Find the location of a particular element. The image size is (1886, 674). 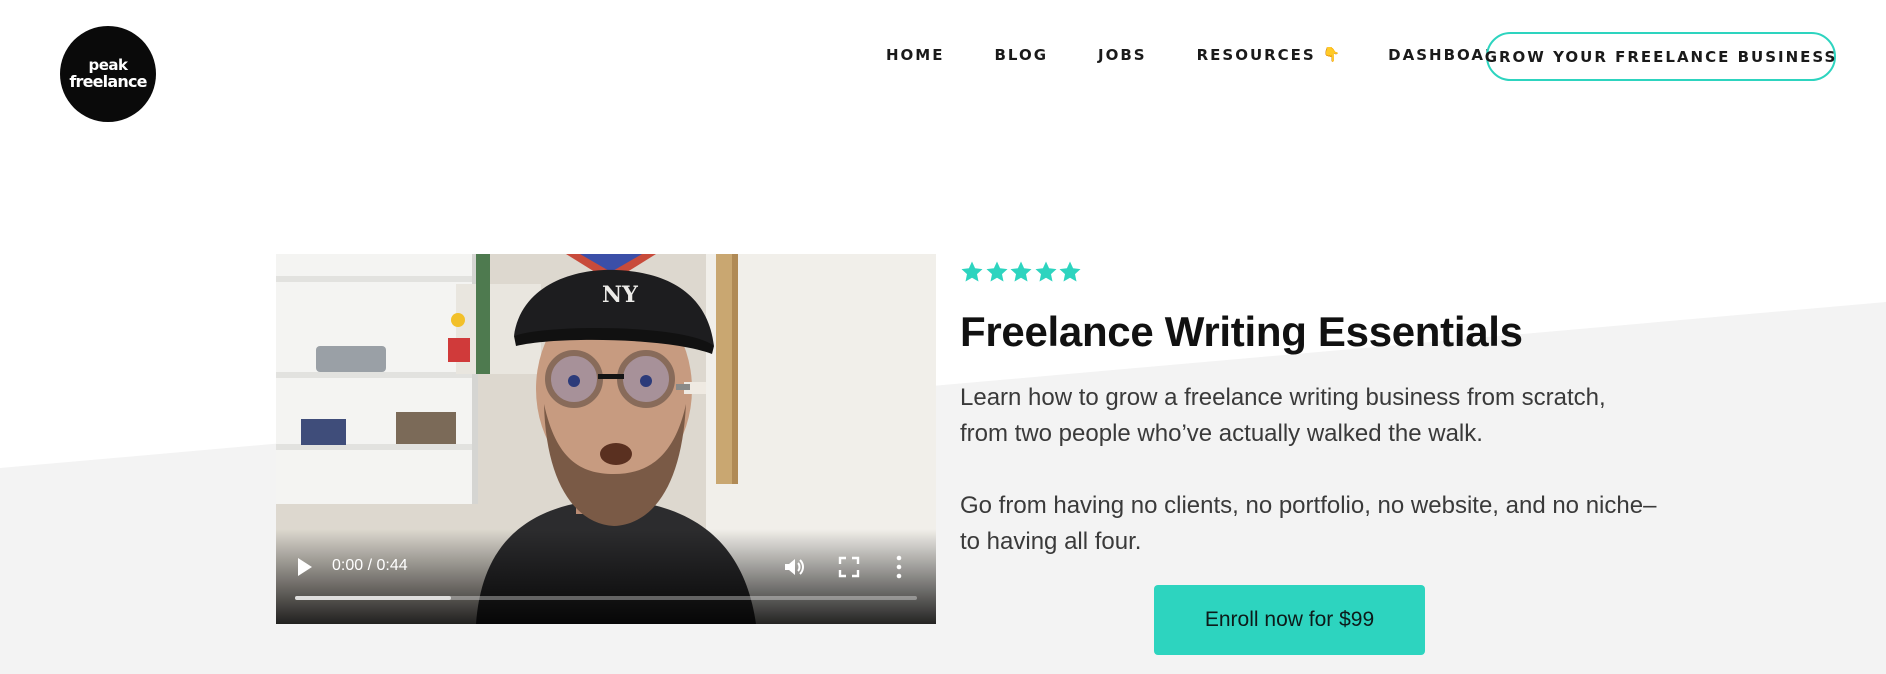

video-time-display: 0:00 / 0:44 is located at coordinates (370, 565).